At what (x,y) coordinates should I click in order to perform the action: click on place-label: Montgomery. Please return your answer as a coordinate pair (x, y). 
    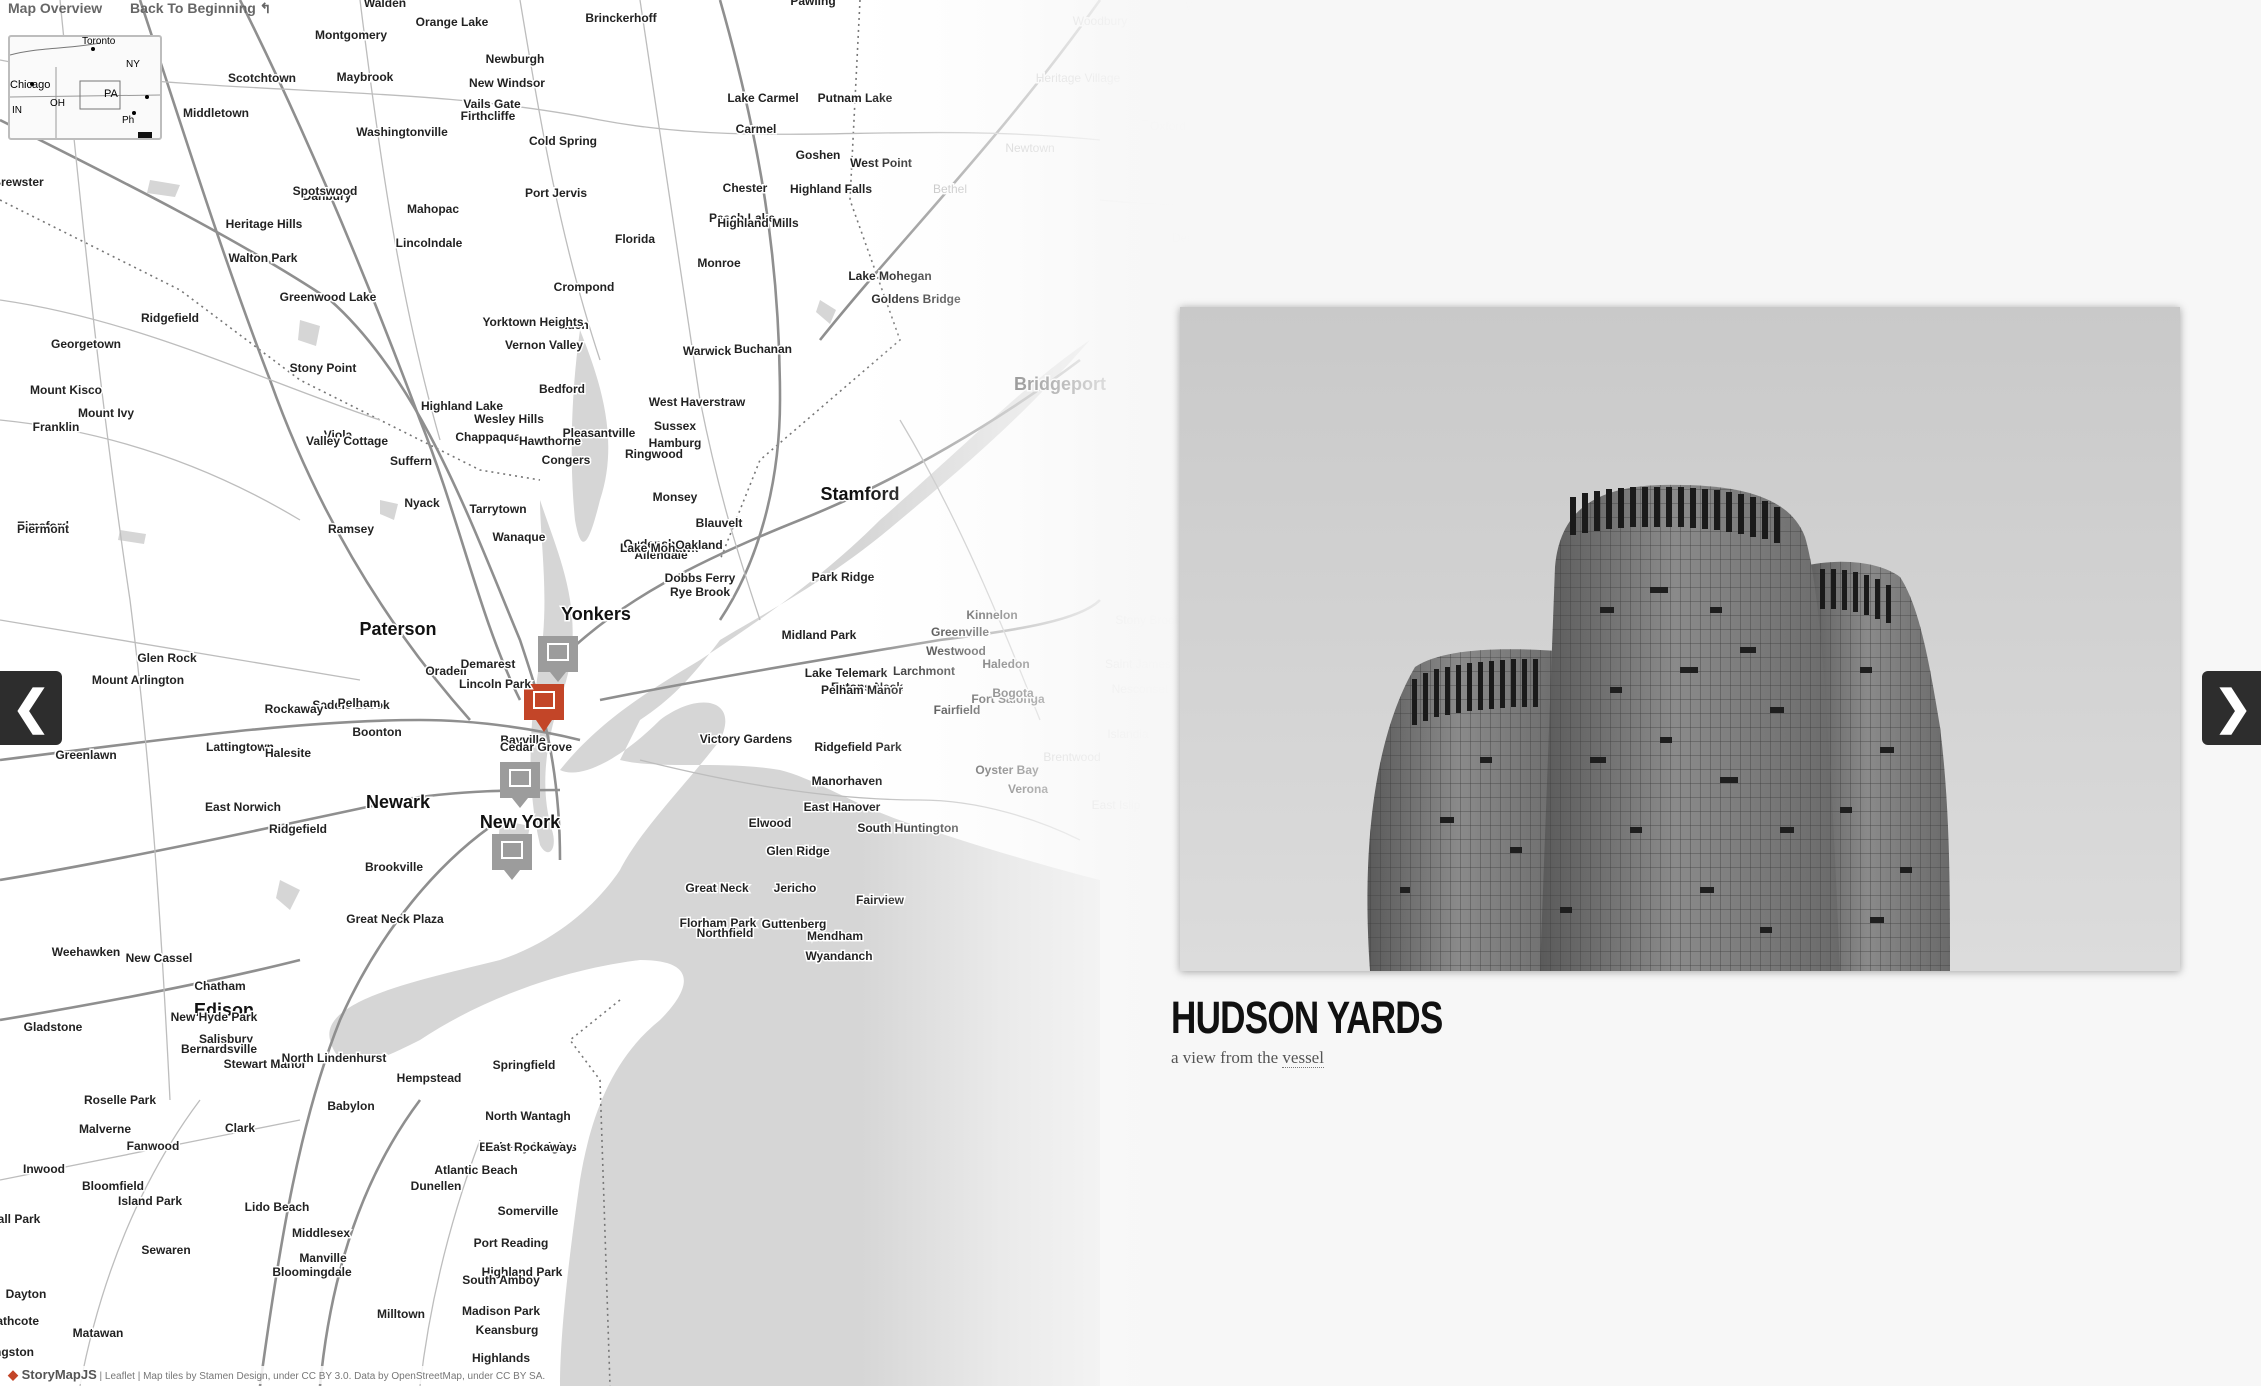
    Looking at the image, I should click on (351, 35).